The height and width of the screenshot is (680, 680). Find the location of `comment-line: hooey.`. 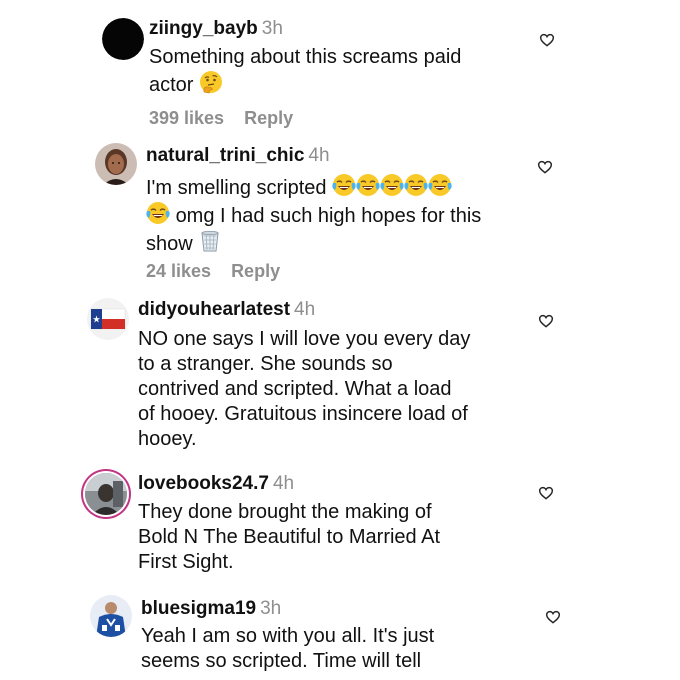

comment-line: hooey. is located at coordinates (167, 439).